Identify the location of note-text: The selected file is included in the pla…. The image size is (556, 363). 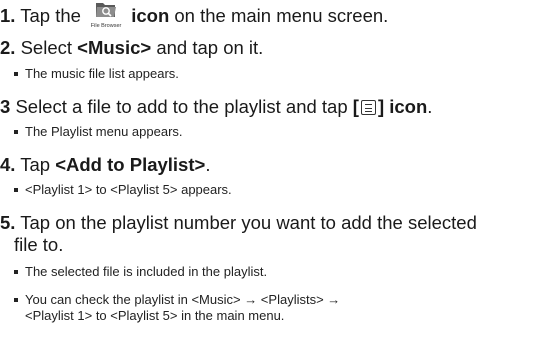
(146, 271).